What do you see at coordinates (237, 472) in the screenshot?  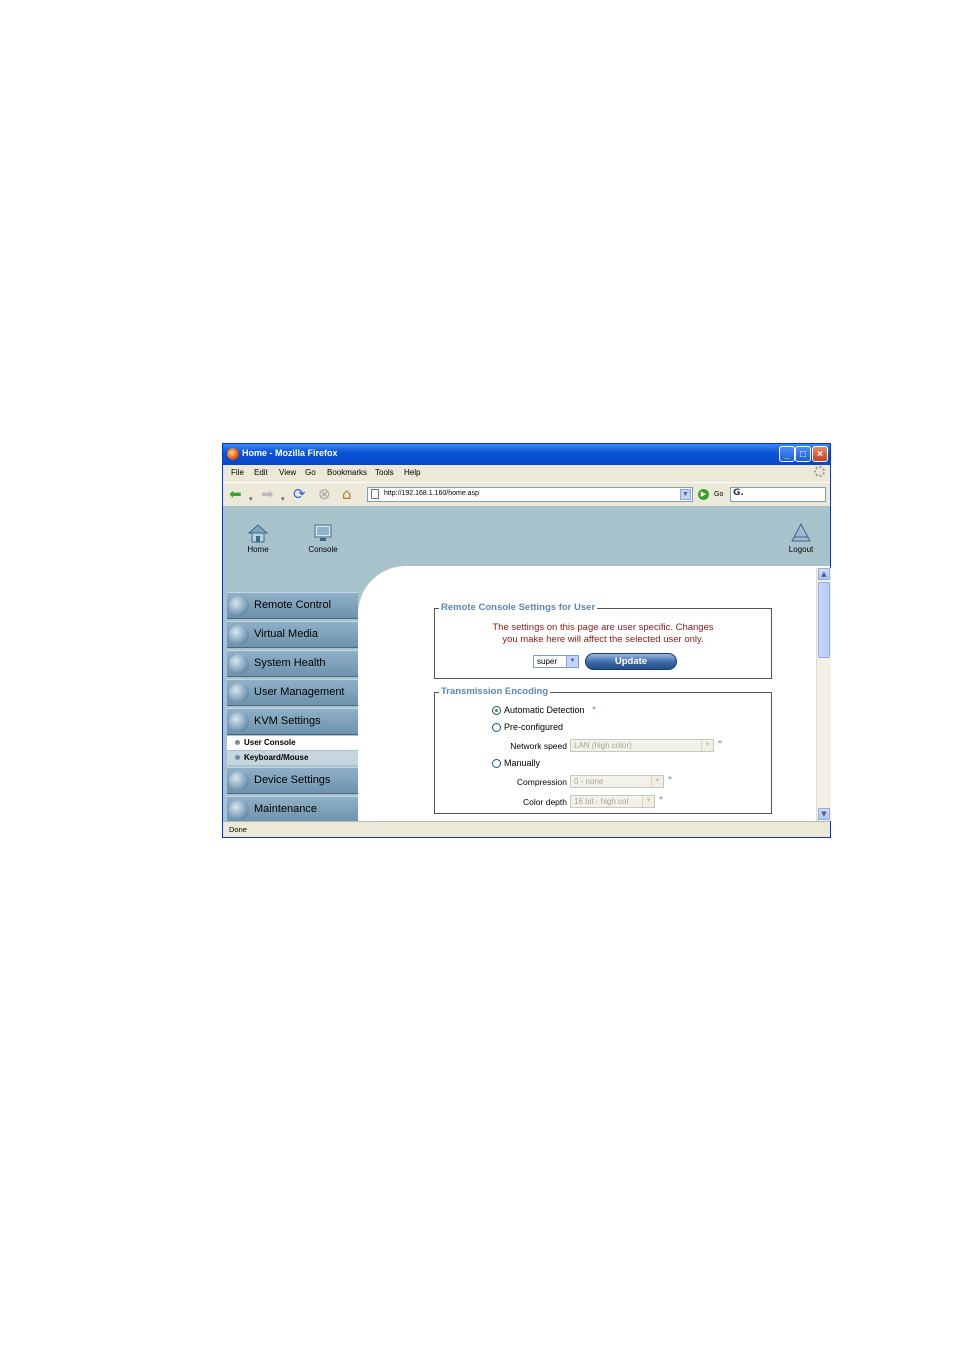 I see `menu-file: File` at bounding box center [237, 472].